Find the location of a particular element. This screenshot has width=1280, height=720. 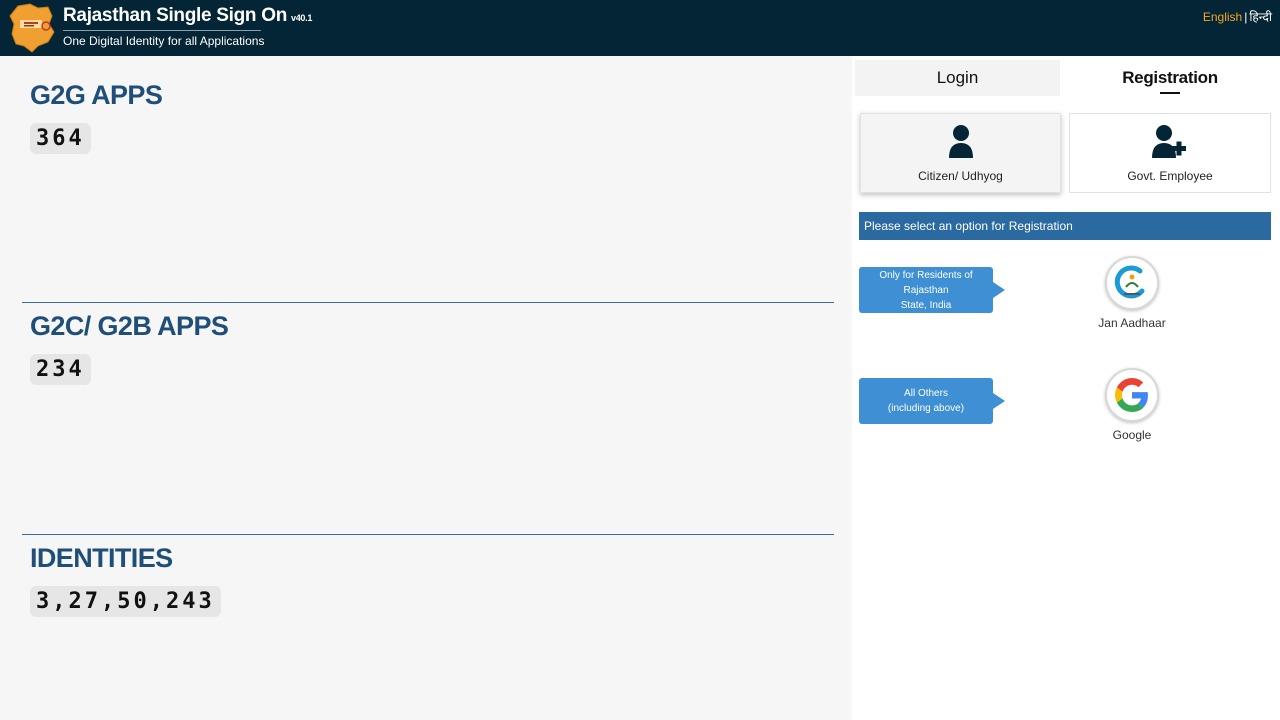

card-label: Citizen/ Udhyog is located at coordinates (960, 176).